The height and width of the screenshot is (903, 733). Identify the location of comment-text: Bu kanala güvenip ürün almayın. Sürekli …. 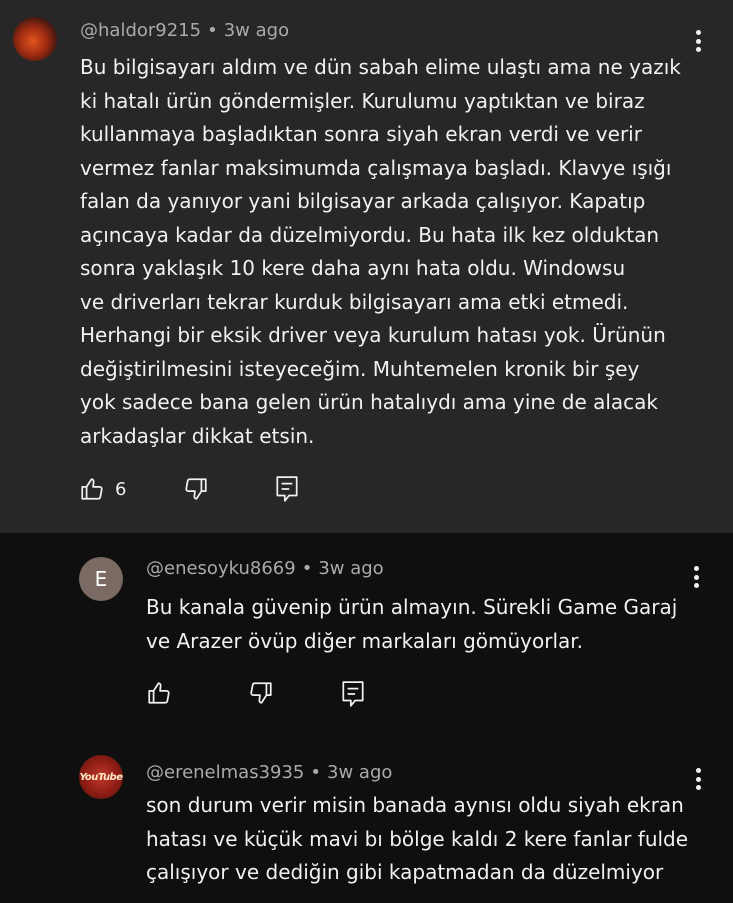
(426, 624).